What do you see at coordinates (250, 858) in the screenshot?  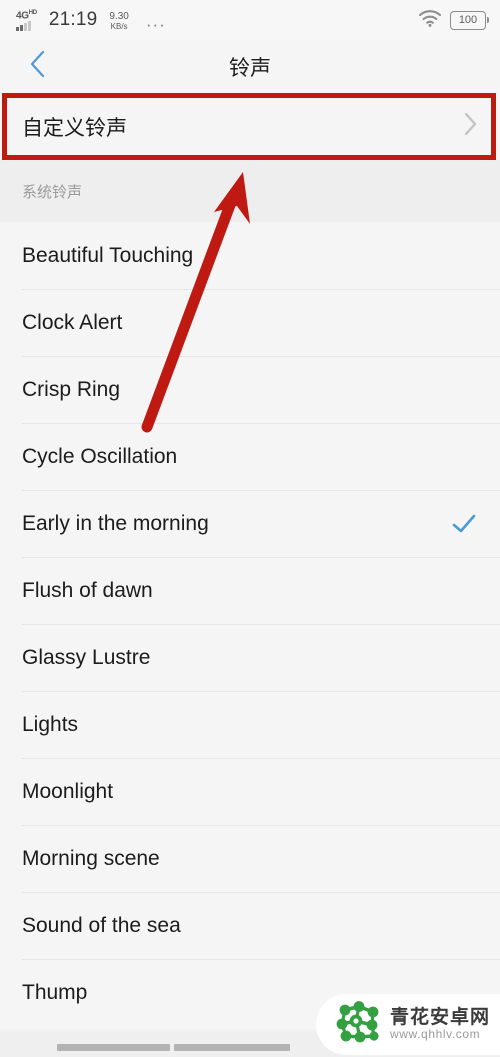 I see `list-item: Morning scene` at bounding box center [250, 858].